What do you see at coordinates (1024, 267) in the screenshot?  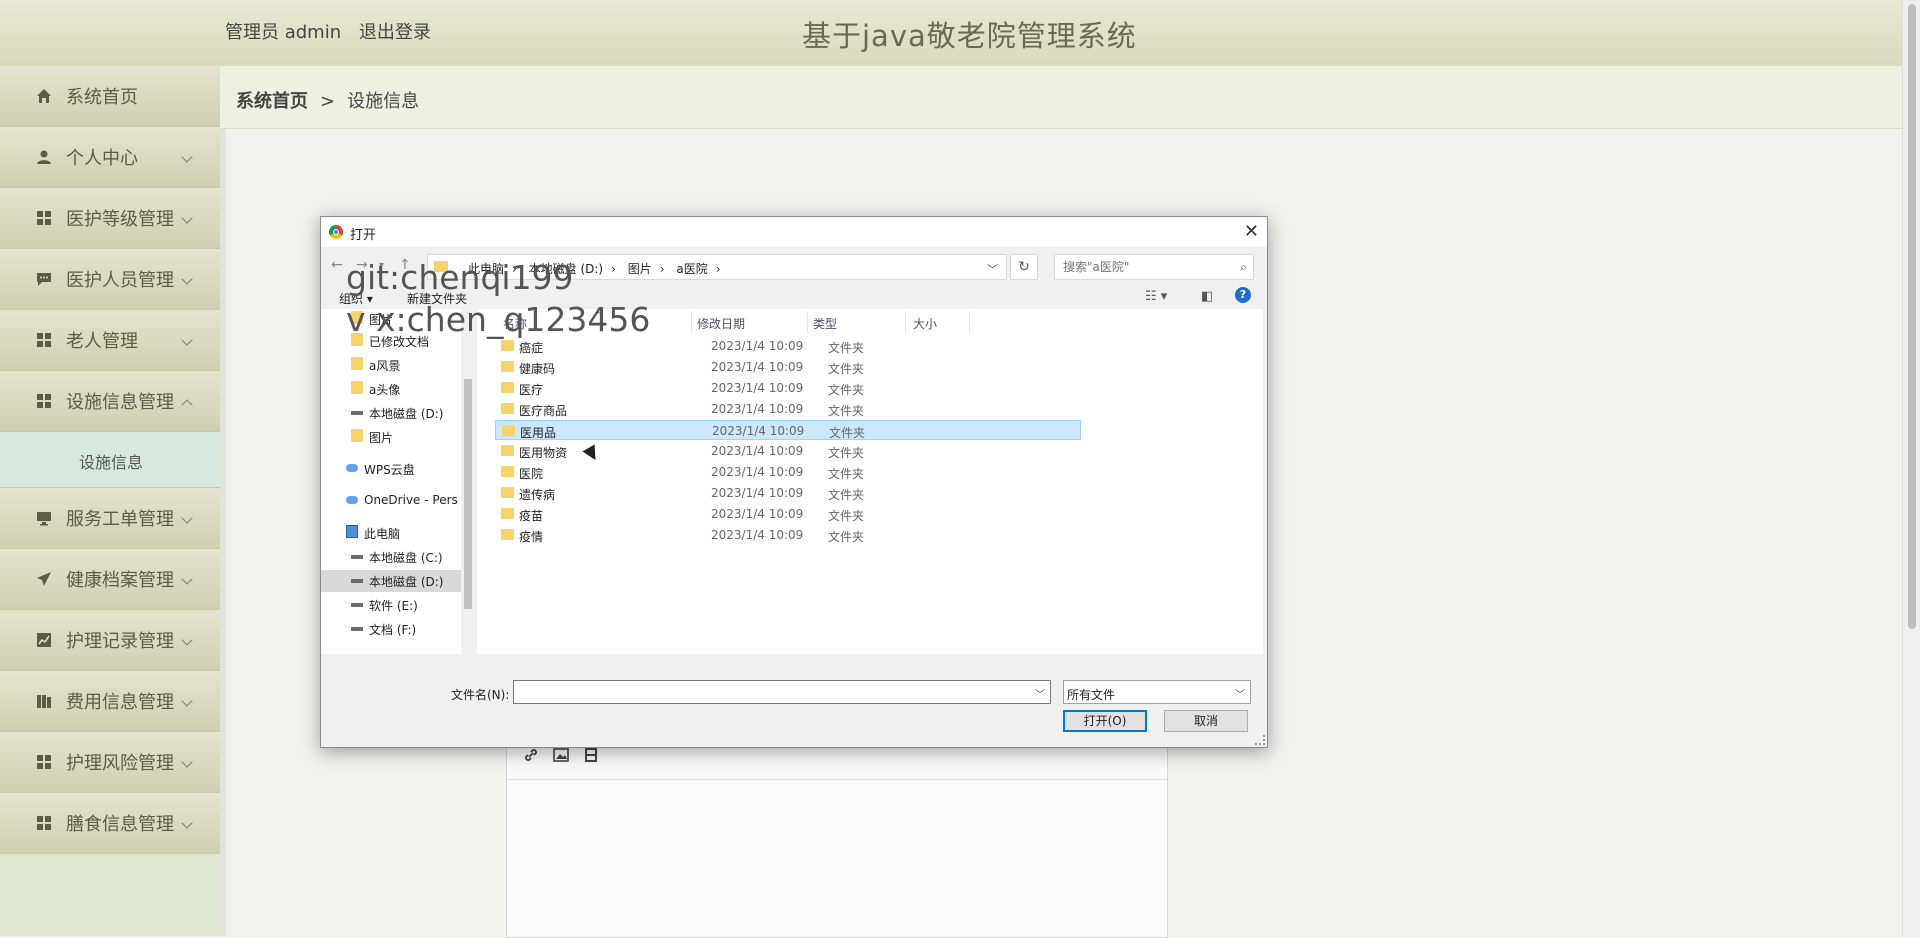 I see `refresh-icon: ↻` at bounding box center [1024, 267].